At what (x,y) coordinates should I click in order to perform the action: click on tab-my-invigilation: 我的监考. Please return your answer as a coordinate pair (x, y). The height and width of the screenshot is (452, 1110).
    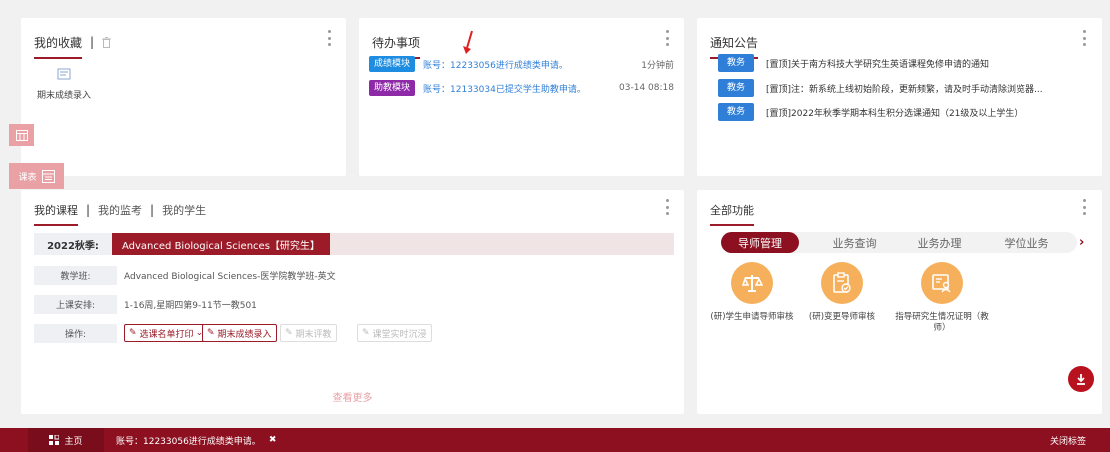
    Looking at the image, I should click on (120, 210).